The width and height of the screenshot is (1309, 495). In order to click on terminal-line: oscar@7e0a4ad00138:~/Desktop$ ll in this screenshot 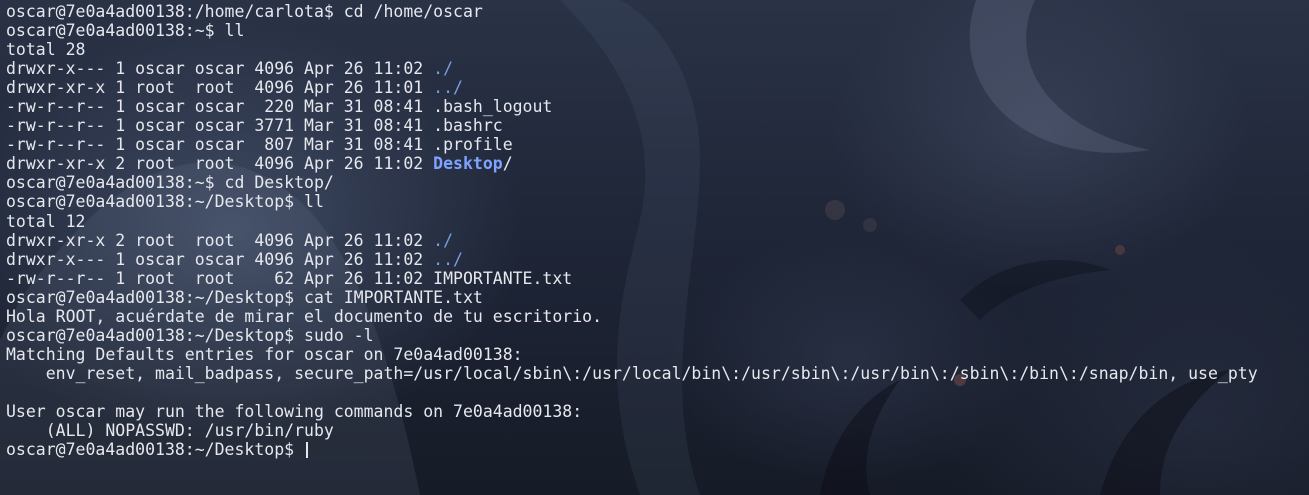, I will do `click(632, 201)`.